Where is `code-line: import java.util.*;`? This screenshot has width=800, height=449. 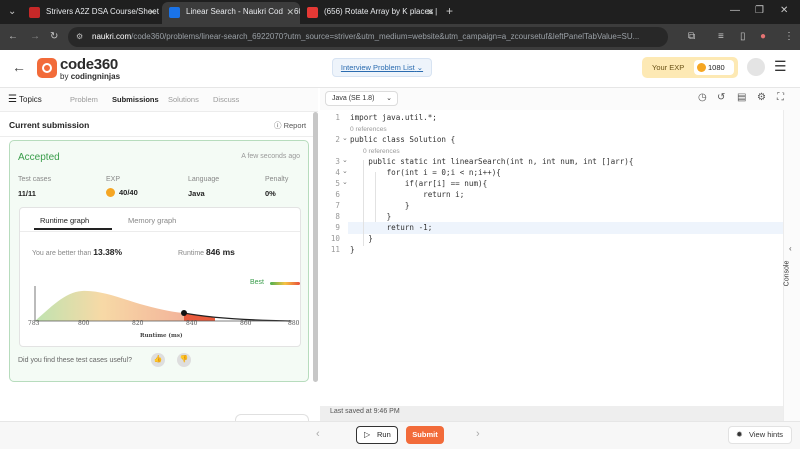
code-line: import java.util.*; is located at coordinates (393, 117).